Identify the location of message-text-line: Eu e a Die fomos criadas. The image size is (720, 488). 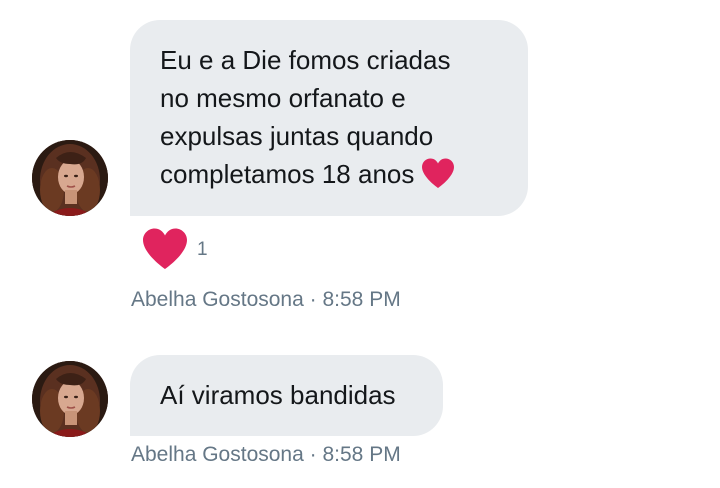
(305, 60).